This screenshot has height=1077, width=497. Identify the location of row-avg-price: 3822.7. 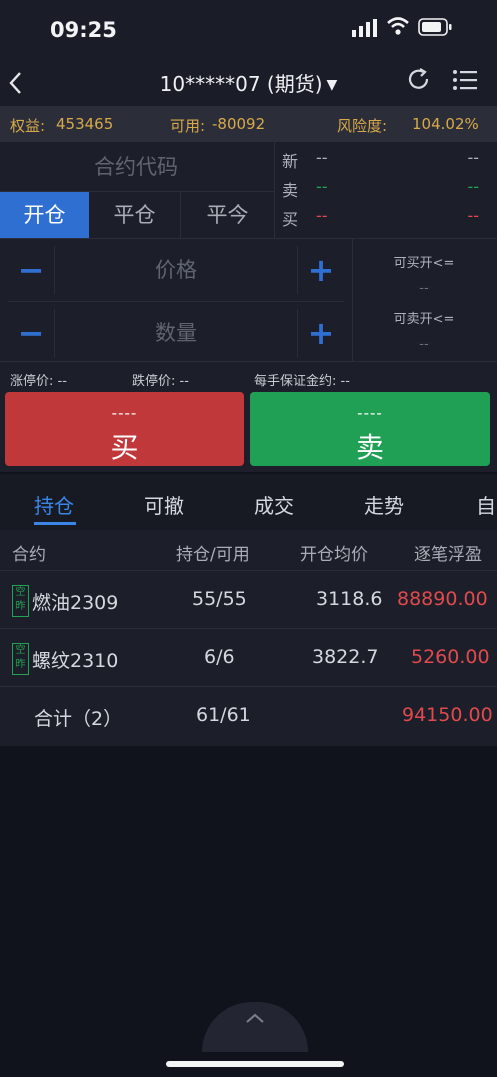
(345, 657).